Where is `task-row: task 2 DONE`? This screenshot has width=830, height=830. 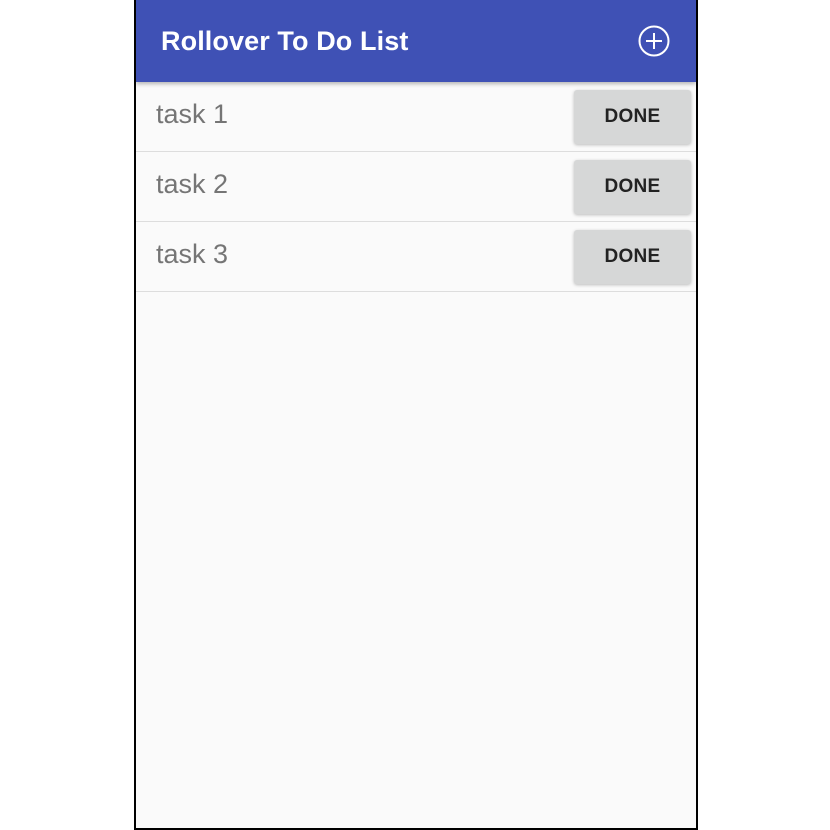 task-row: task 2 DONE is located at coordinates (416, 187).